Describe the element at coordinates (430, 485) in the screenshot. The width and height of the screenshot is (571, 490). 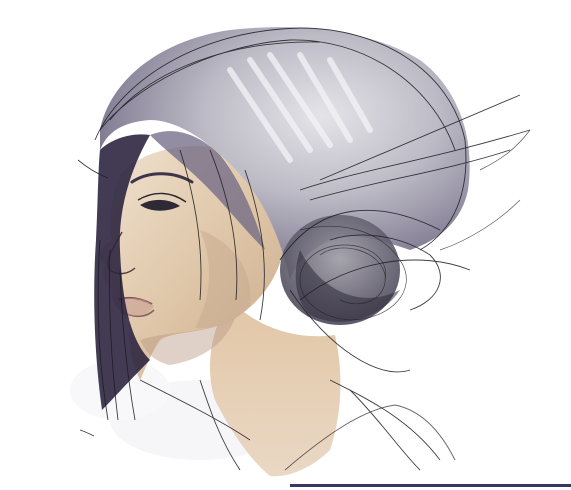
I see `bottom-rule` at that location.